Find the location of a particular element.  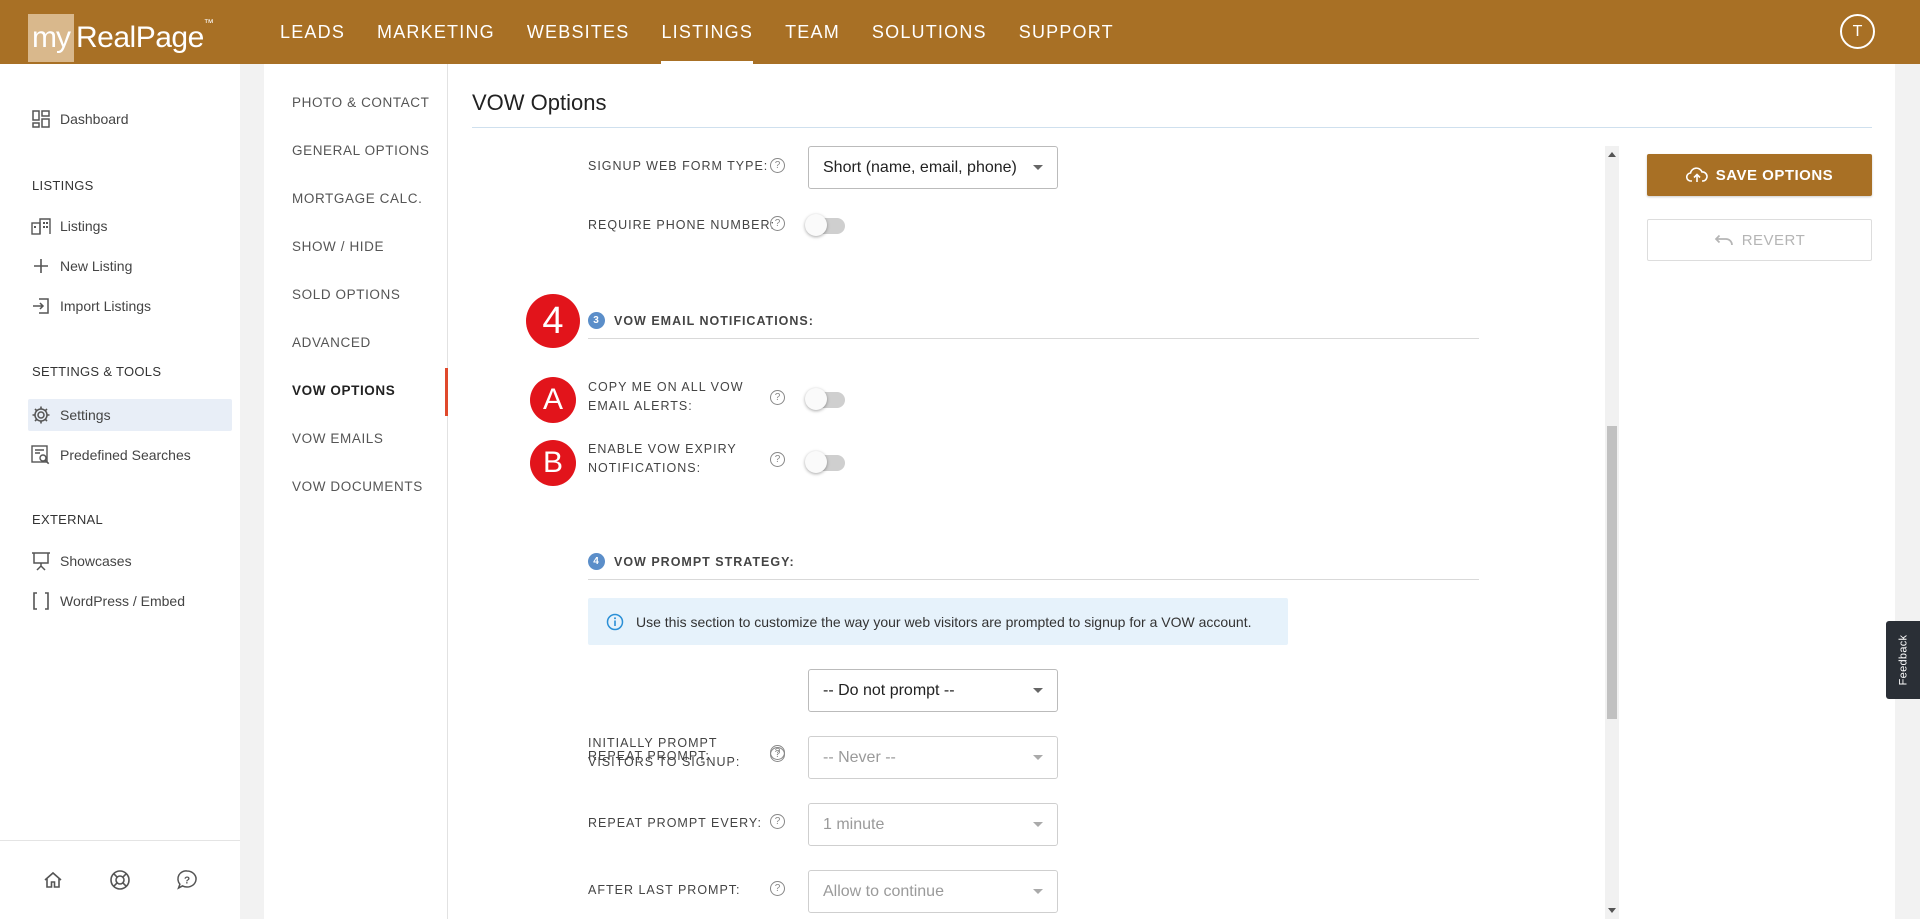

nav-listings: LISTINGS is located at coordinates (707, 32).